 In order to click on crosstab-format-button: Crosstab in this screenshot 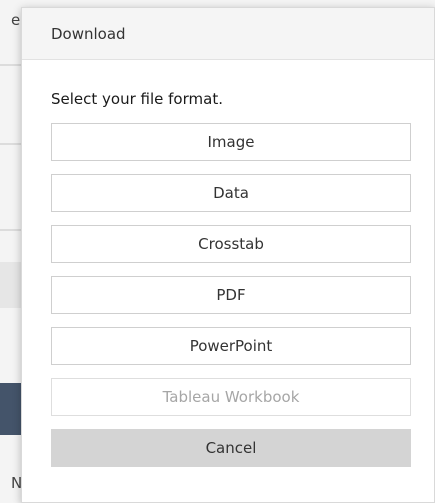, I will do `click(231, 244)`.